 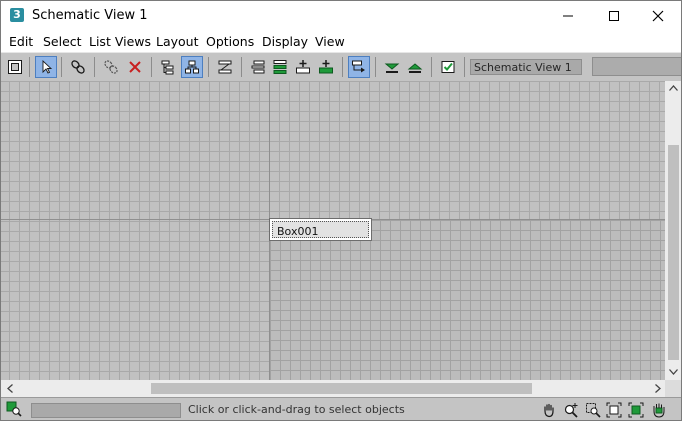 I want to click on view-name-field: Schematic View 1, so click(x=526, y=67).